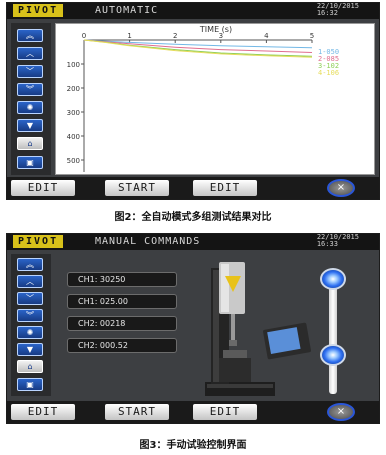 The image size is (386, 455). What do you see at coordinates (258, 329) in the screenshot?
I see `test-stand-illustration` at bounding box center [258, 329].